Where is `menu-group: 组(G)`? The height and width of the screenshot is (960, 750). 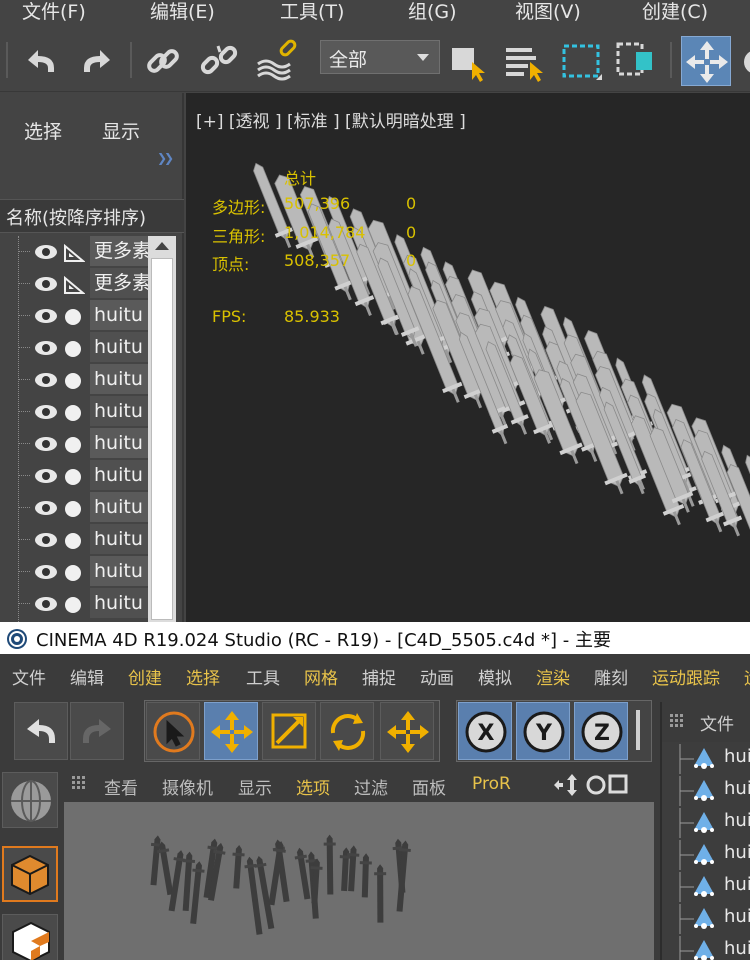
menu-group: 组(G) is located at coordinates (432, 12).